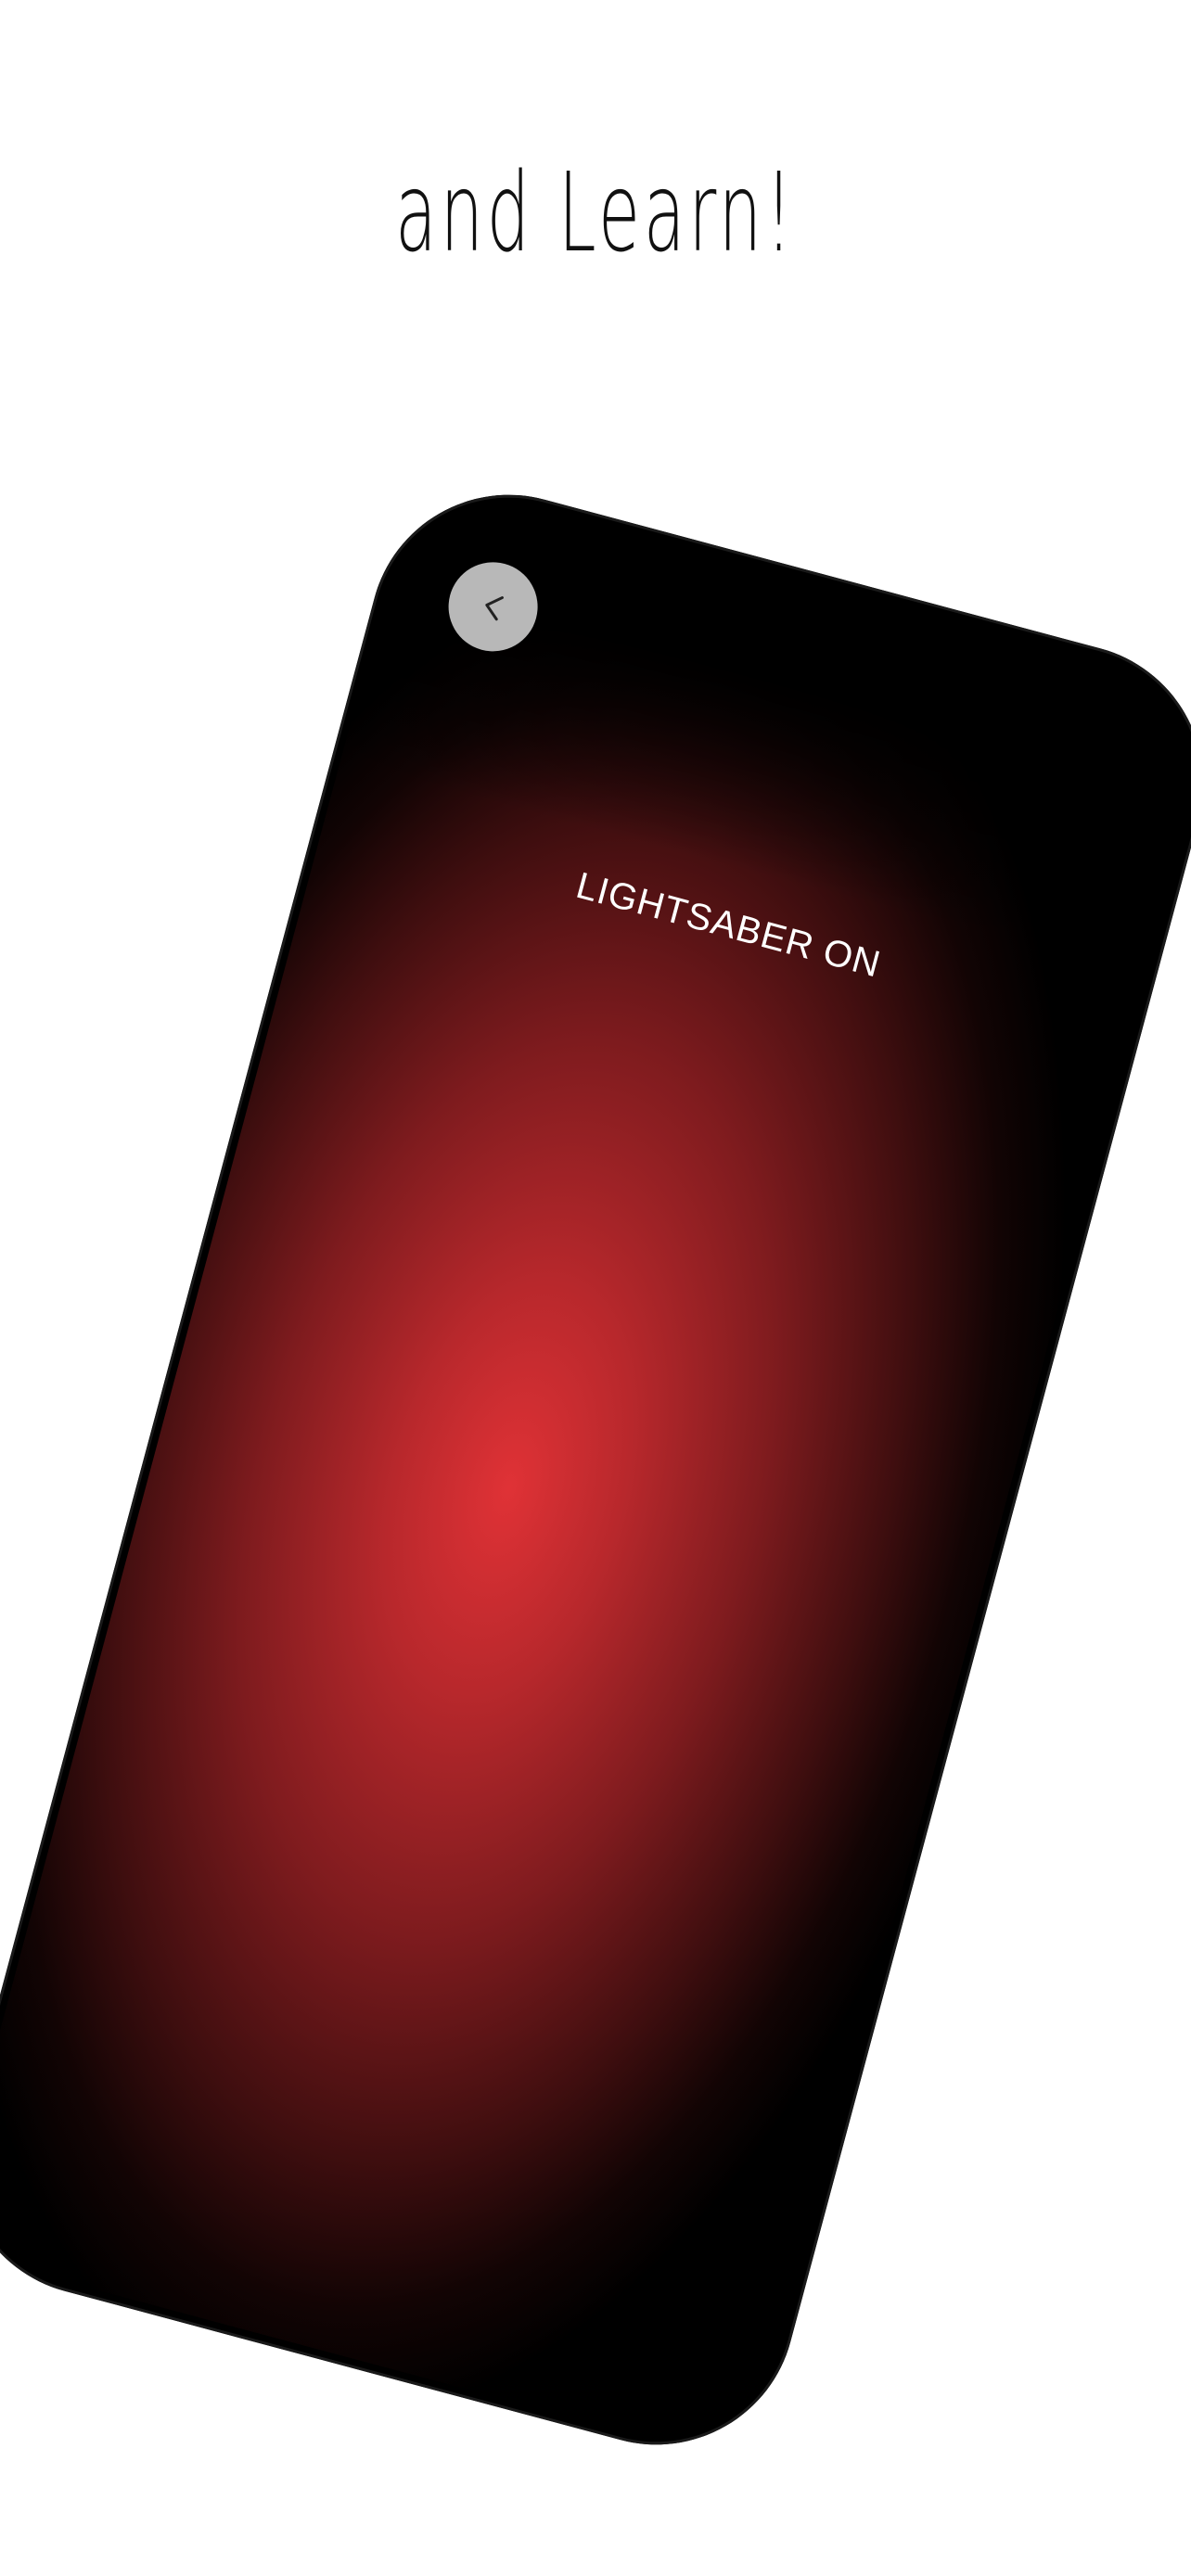  I want to click on screen-top-shade, so click(765, 726).